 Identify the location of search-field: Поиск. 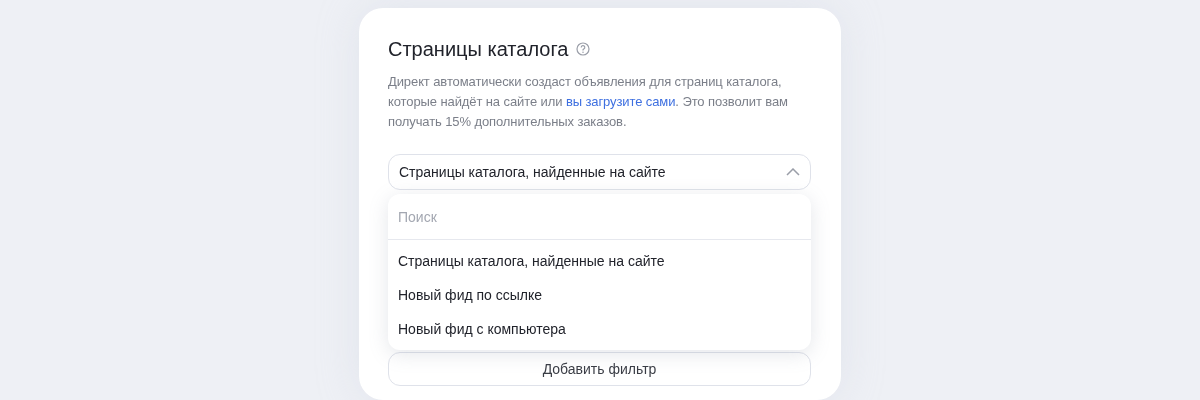
(599, 217).